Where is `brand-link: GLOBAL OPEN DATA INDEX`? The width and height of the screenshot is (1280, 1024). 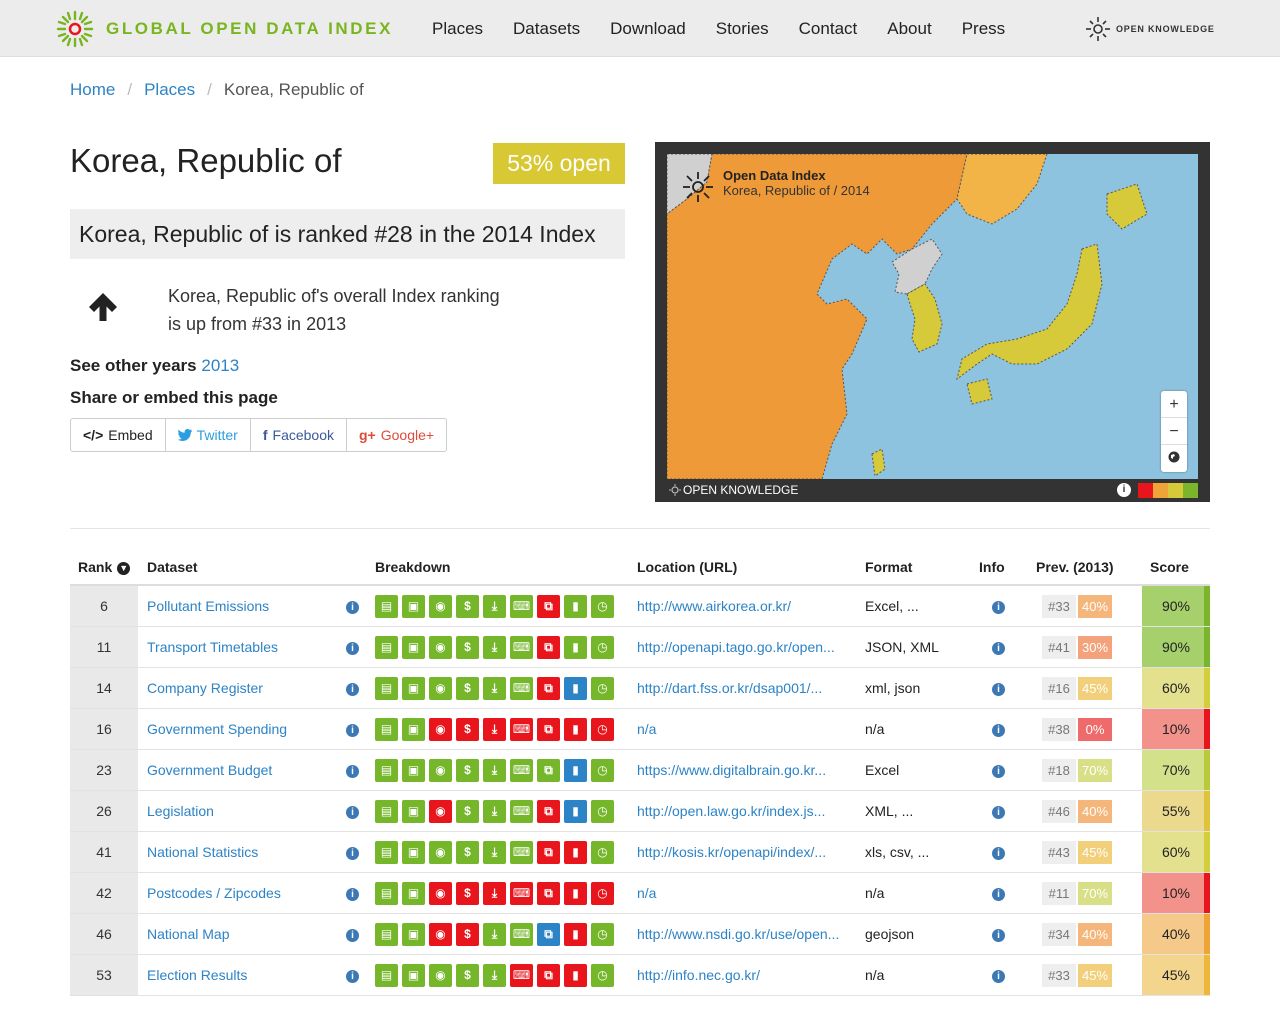
brand-link: GLOBAL OPEN DATA INDEX is located at coordinates (224, 29).